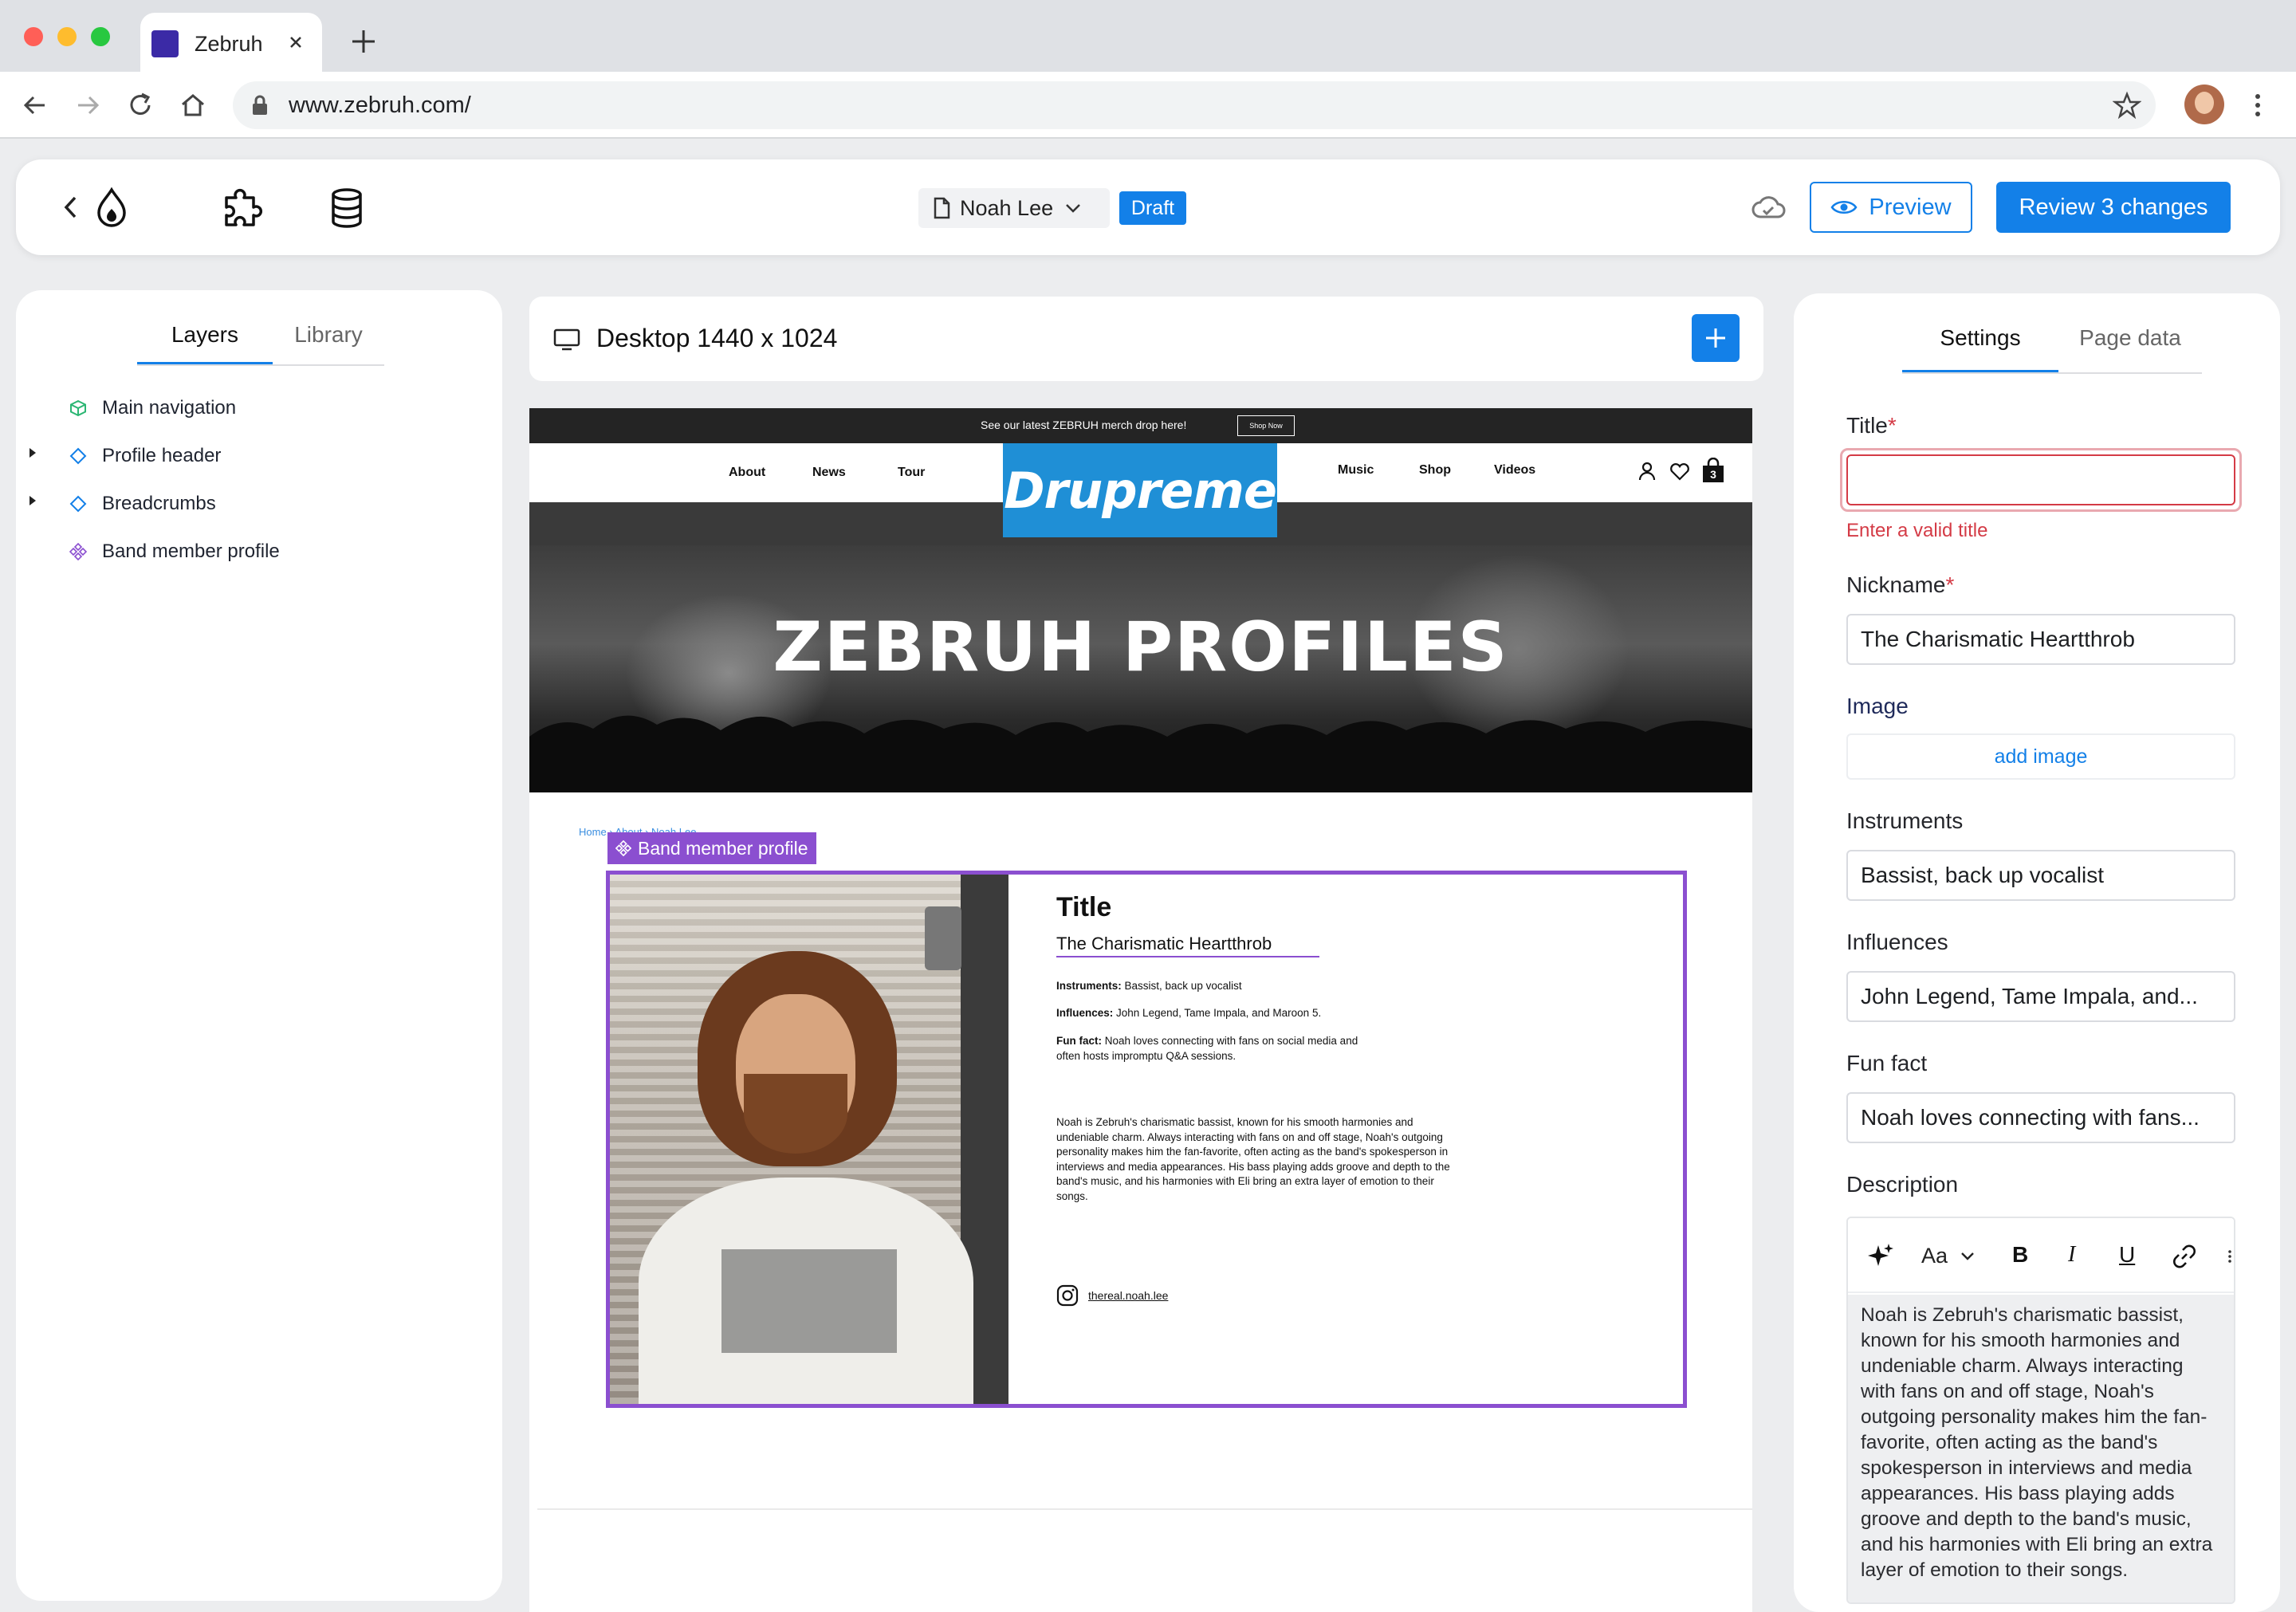 This screenshot has width=2296, height=1612. What do you see at coordinates (78, 551) in the screenshot?
I see `component-icon` at bounding box center [78, 551].